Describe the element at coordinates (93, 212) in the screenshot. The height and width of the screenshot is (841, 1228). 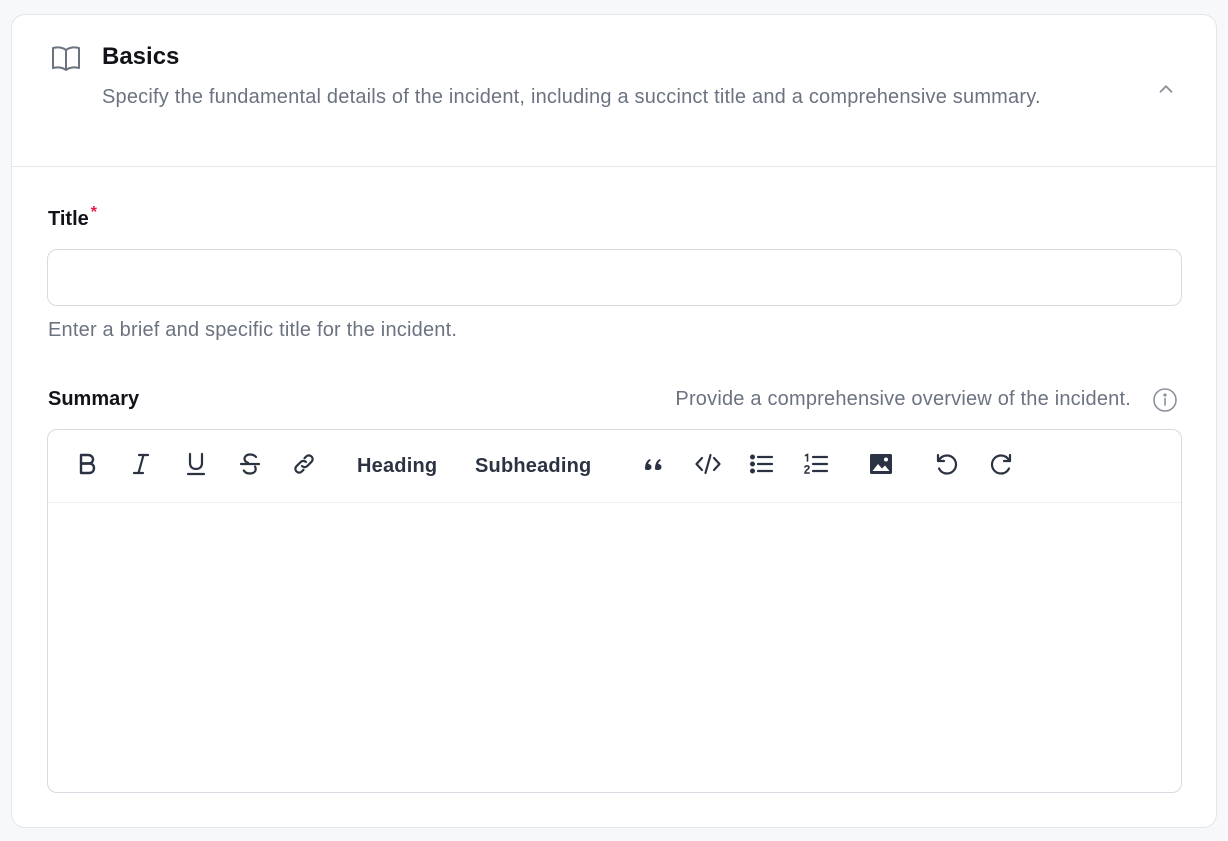
I see `required-asterisk: *` at that location.